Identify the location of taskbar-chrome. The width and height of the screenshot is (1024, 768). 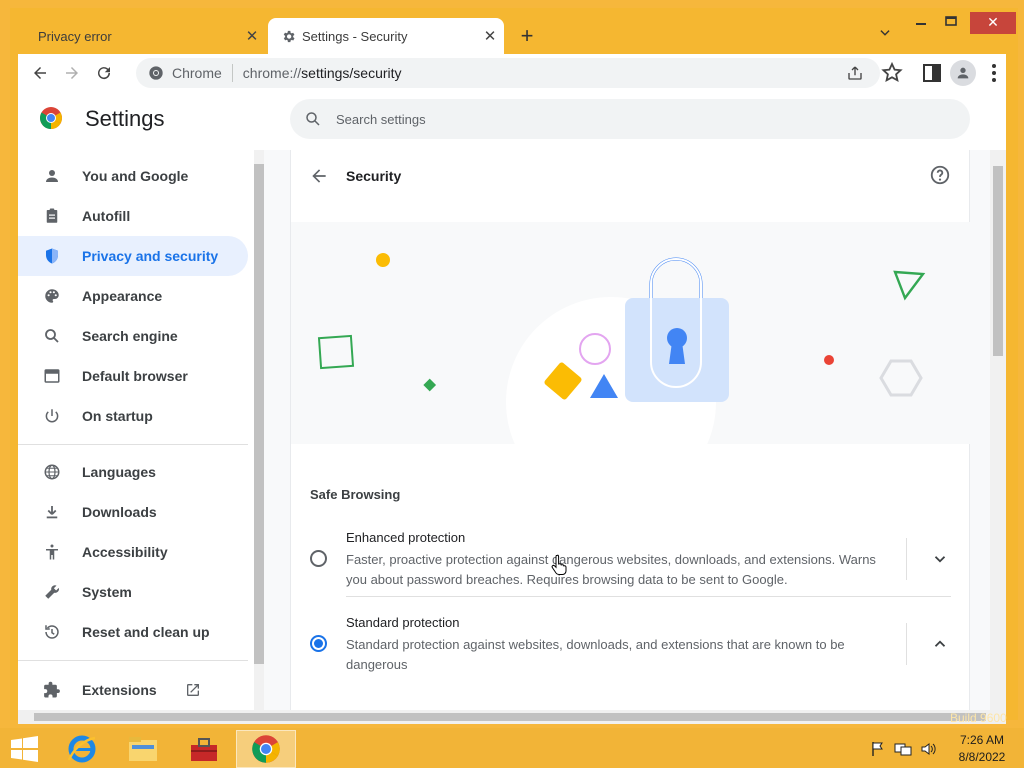
(266, 749).